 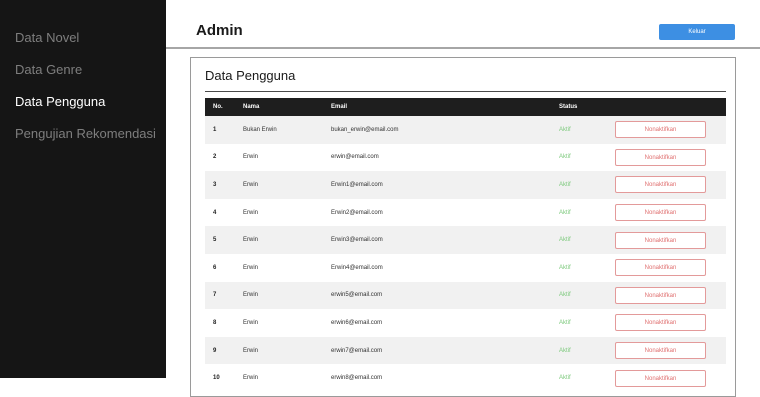 What do you see at coordinates (357, 212) in the screenshot?
I see `cell-email: Erwin2@email.com` at bounding box center [357, 212].